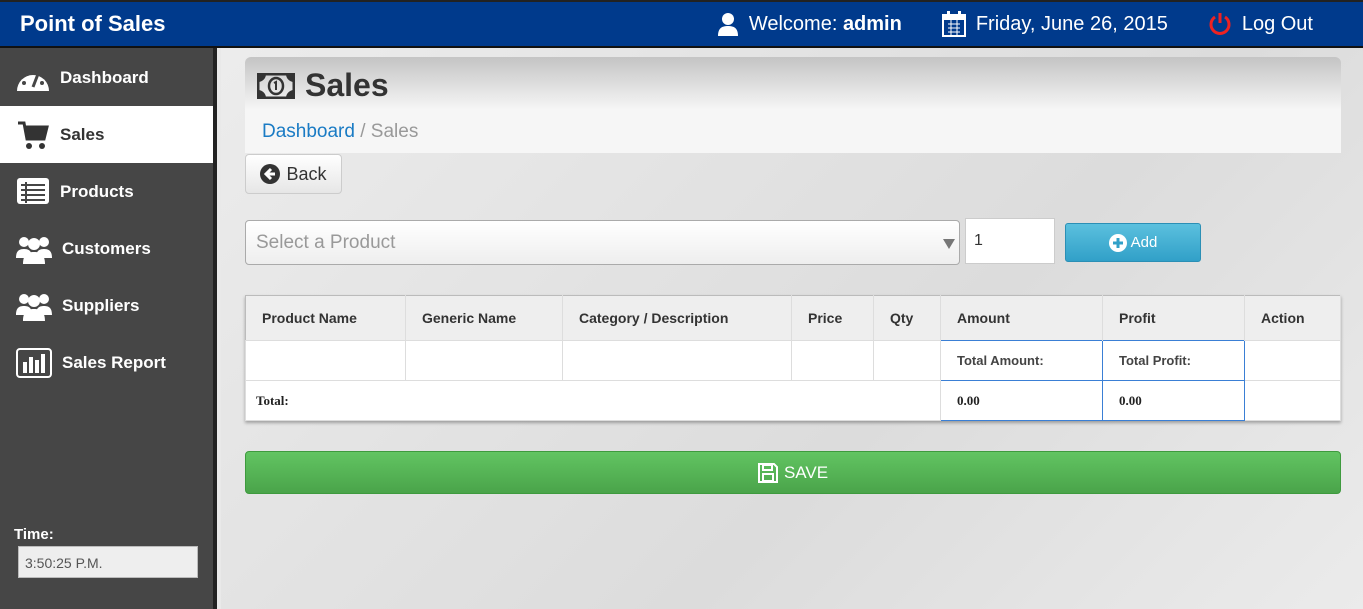  I want to click on product-select: Select a Product, so click(602, 242).